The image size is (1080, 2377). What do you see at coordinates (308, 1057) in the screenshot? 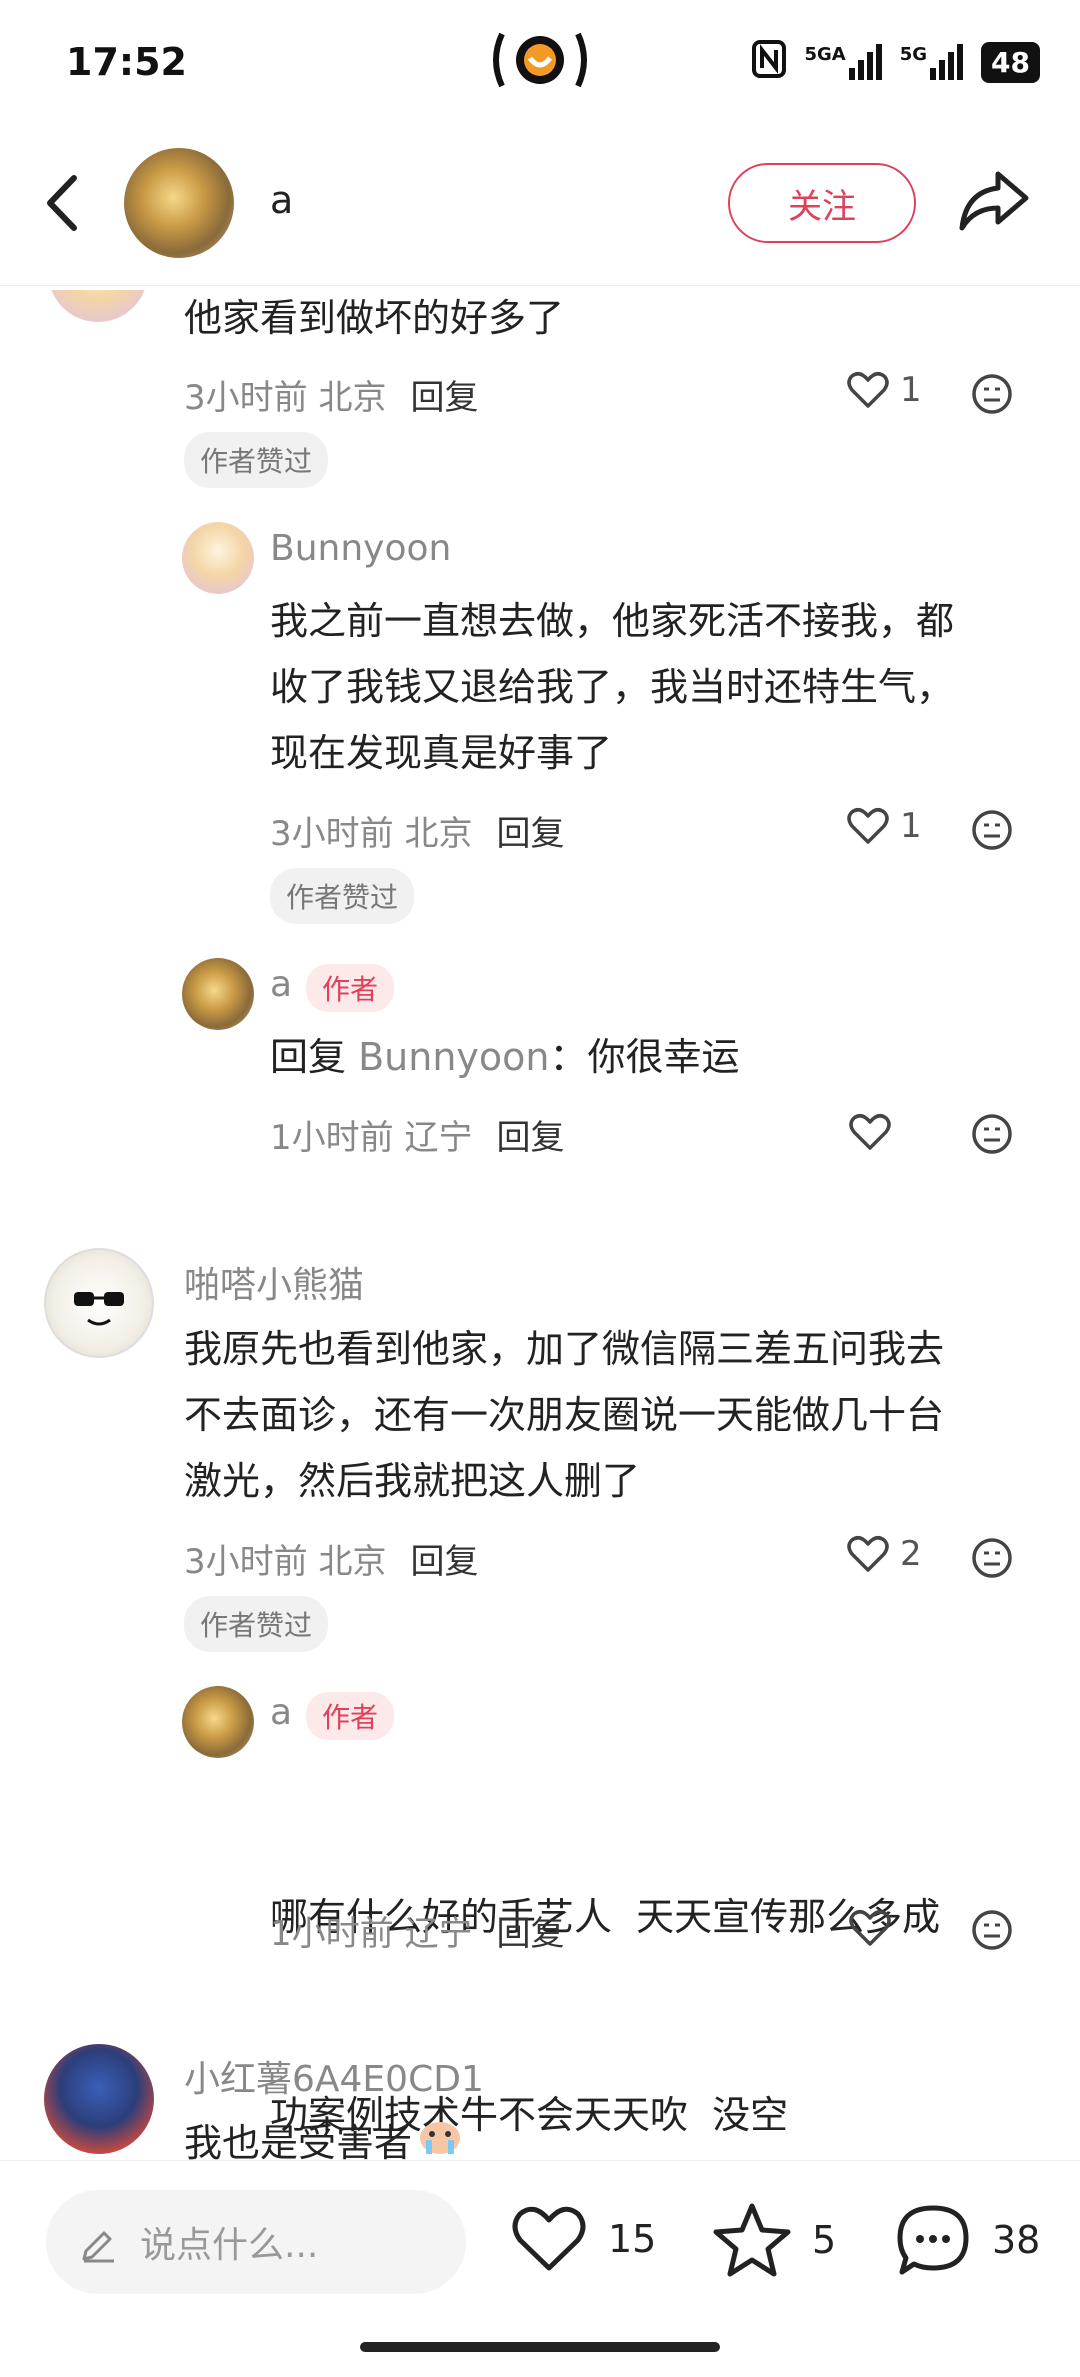
I see `reply-prefix: 回复` at bounding box center [308, 1057].